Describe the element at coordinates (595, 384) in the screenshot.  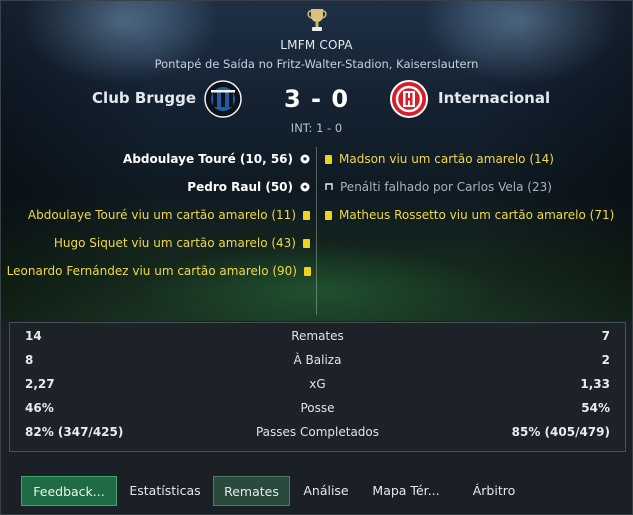
I see `stat-away-value: 1,33` at that location.